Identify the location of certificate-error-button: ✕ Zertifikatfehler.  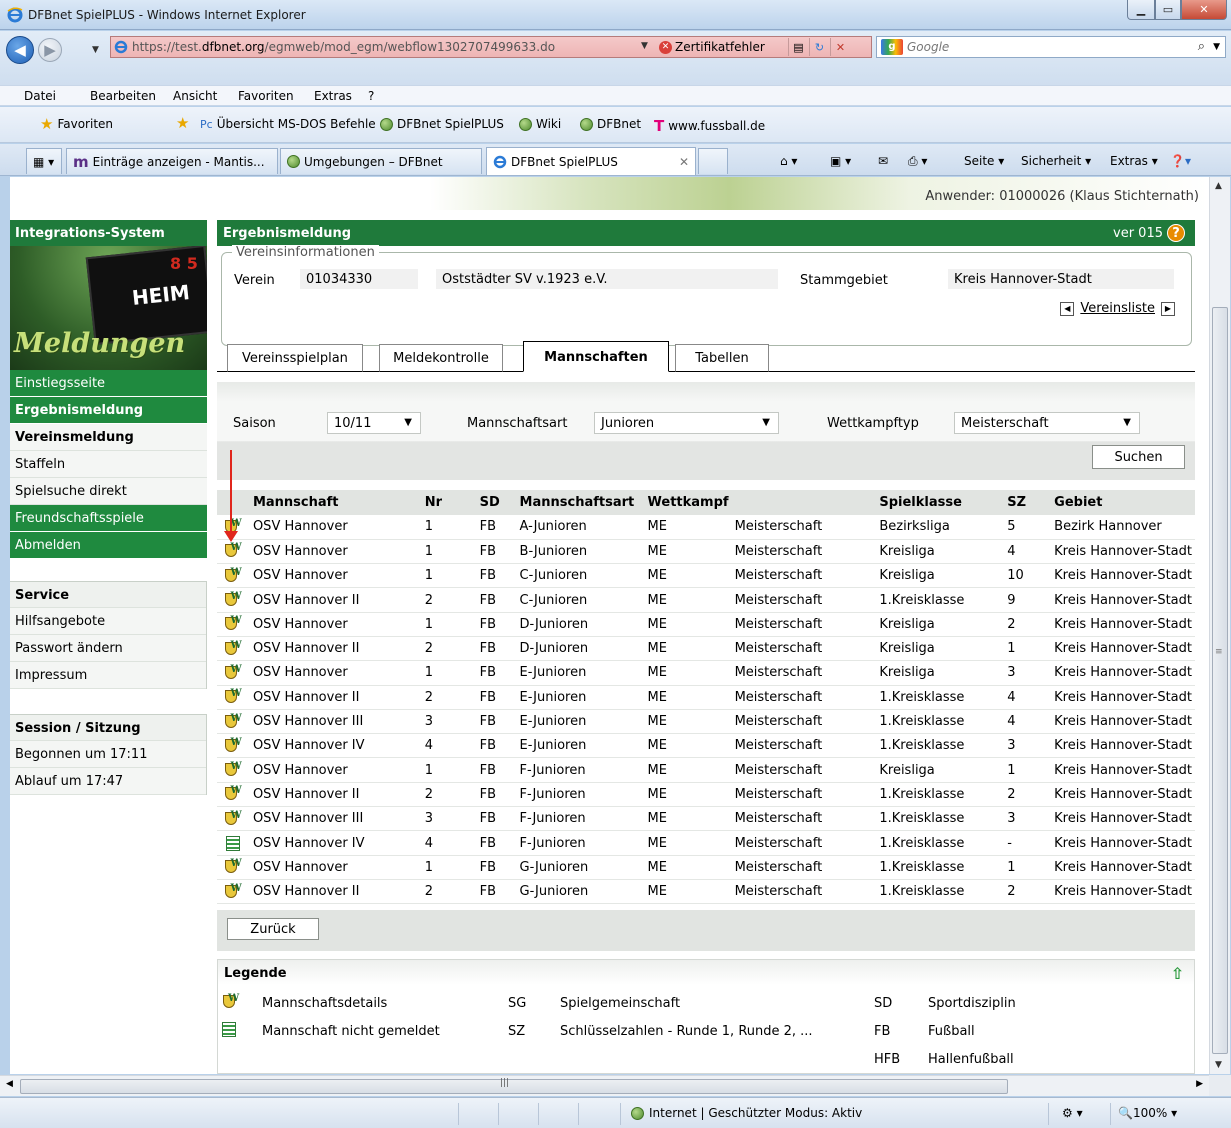
(712, 47).